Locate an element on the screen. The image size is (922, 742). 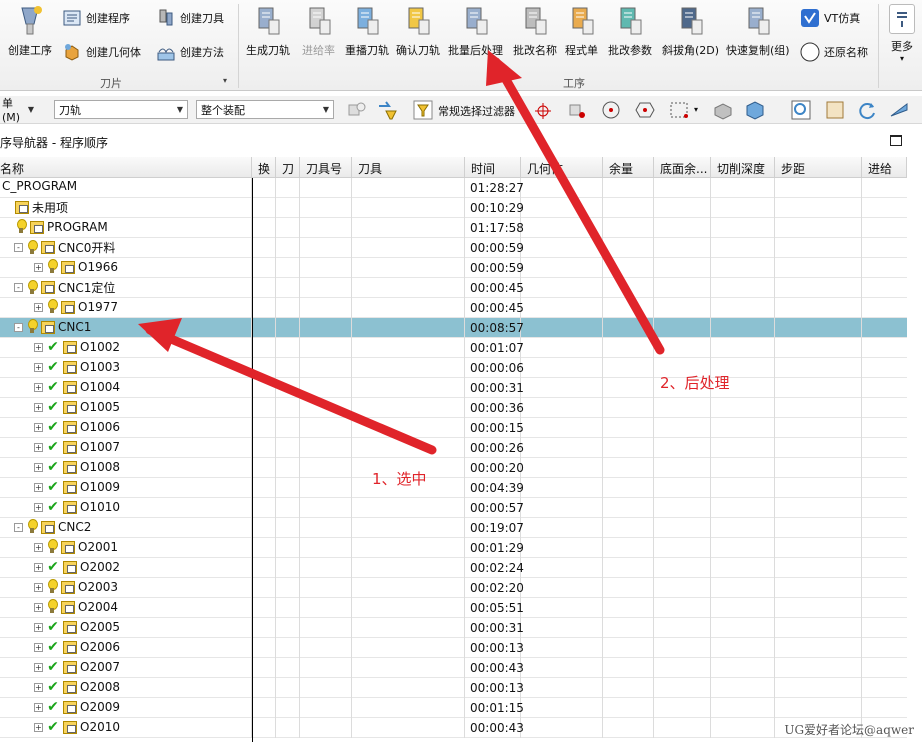
annotation-step1: 1、选中 is located at coordinates (399, 479).